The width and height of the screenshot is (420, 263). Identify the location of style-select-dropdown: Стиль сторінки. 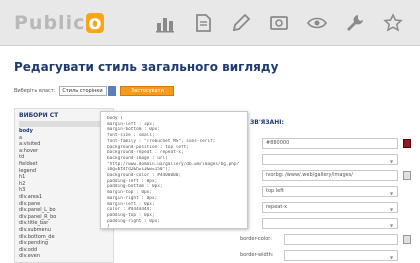
(83, 91).